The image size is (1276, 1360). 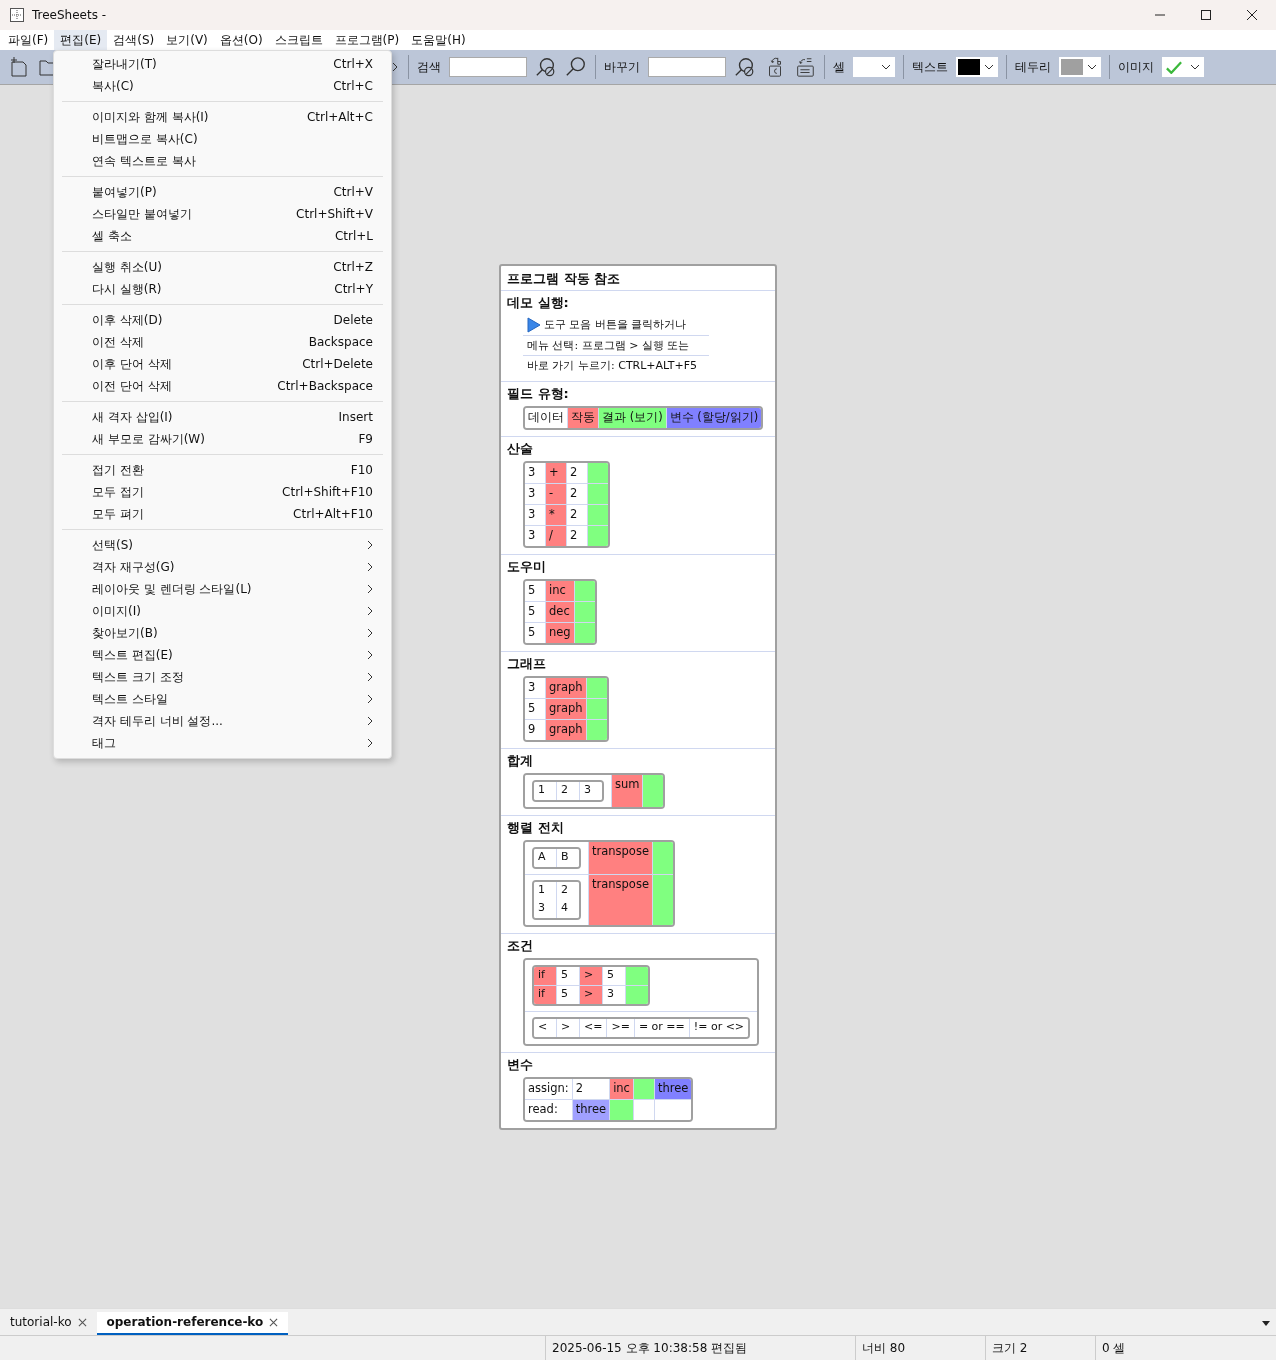 What do you see at coordinates (549, 1089) in the screenshot?
I see `grid-cell: assign:` at bounding box center [549, 1089].